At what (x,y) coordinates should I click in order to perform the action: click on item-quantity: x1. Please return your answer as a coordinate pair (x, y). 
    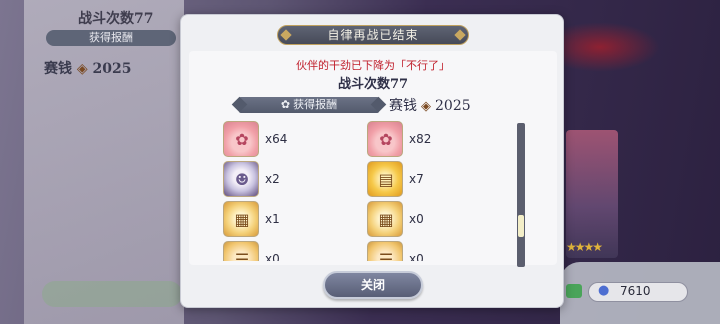
    Looking at the image, I should click on (272, 219).